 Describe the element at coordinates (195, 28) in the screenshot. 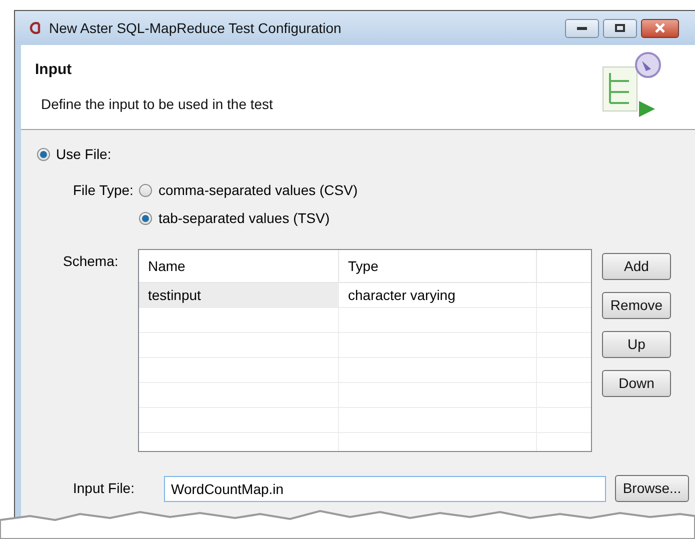

I see `window-title: New Aster SQL-MapReduce Test Configuration` at that location.